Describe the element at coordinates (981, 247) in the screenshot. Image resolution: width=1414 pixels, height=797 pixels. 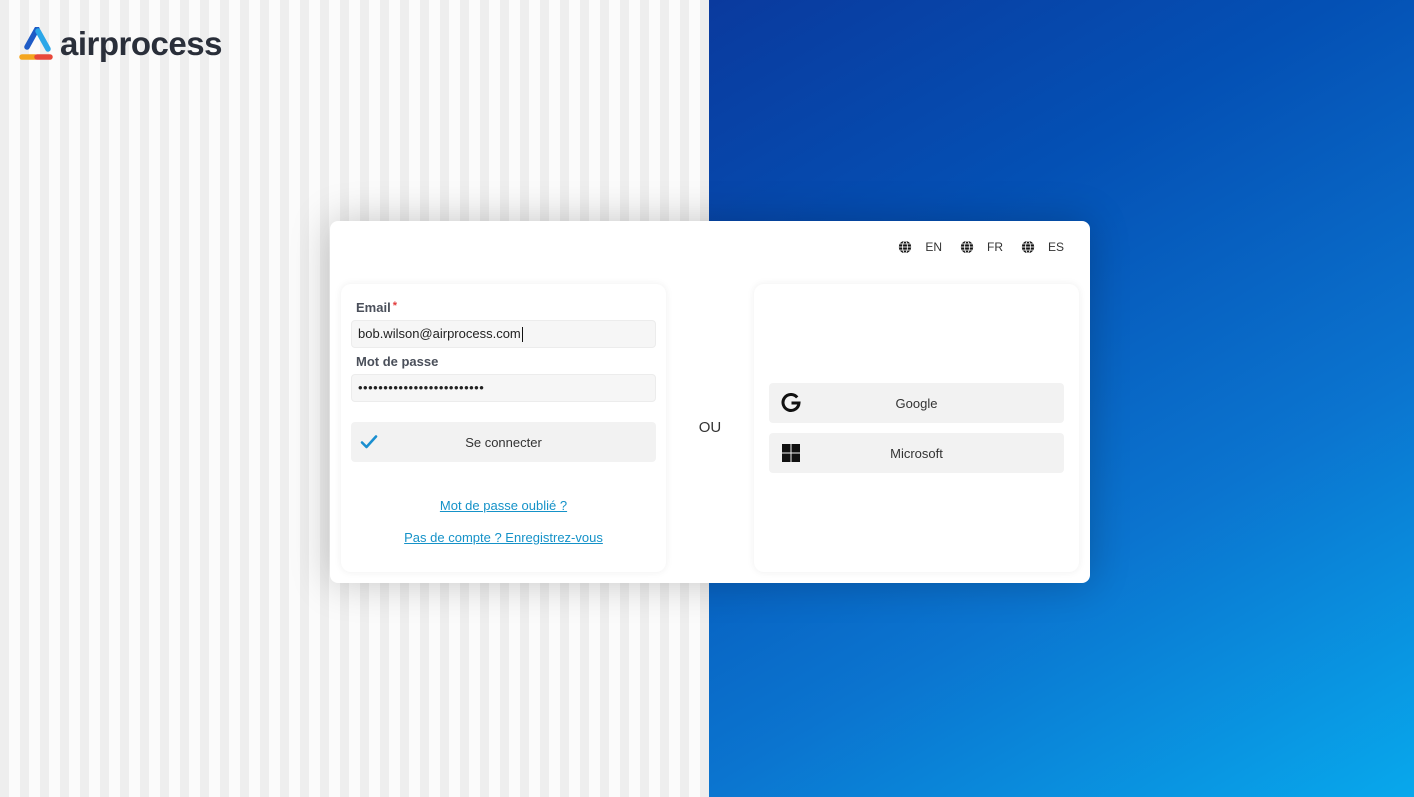
I see `language-option-fr: FR` at that location.